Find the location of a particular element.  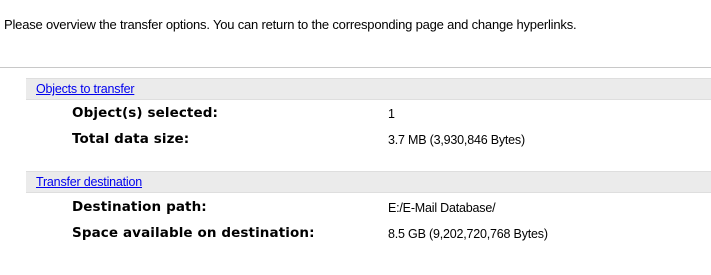

space-available-value: 8.5 GB (9,202,720,768 Bytes) is located at coordinates (468, 234).